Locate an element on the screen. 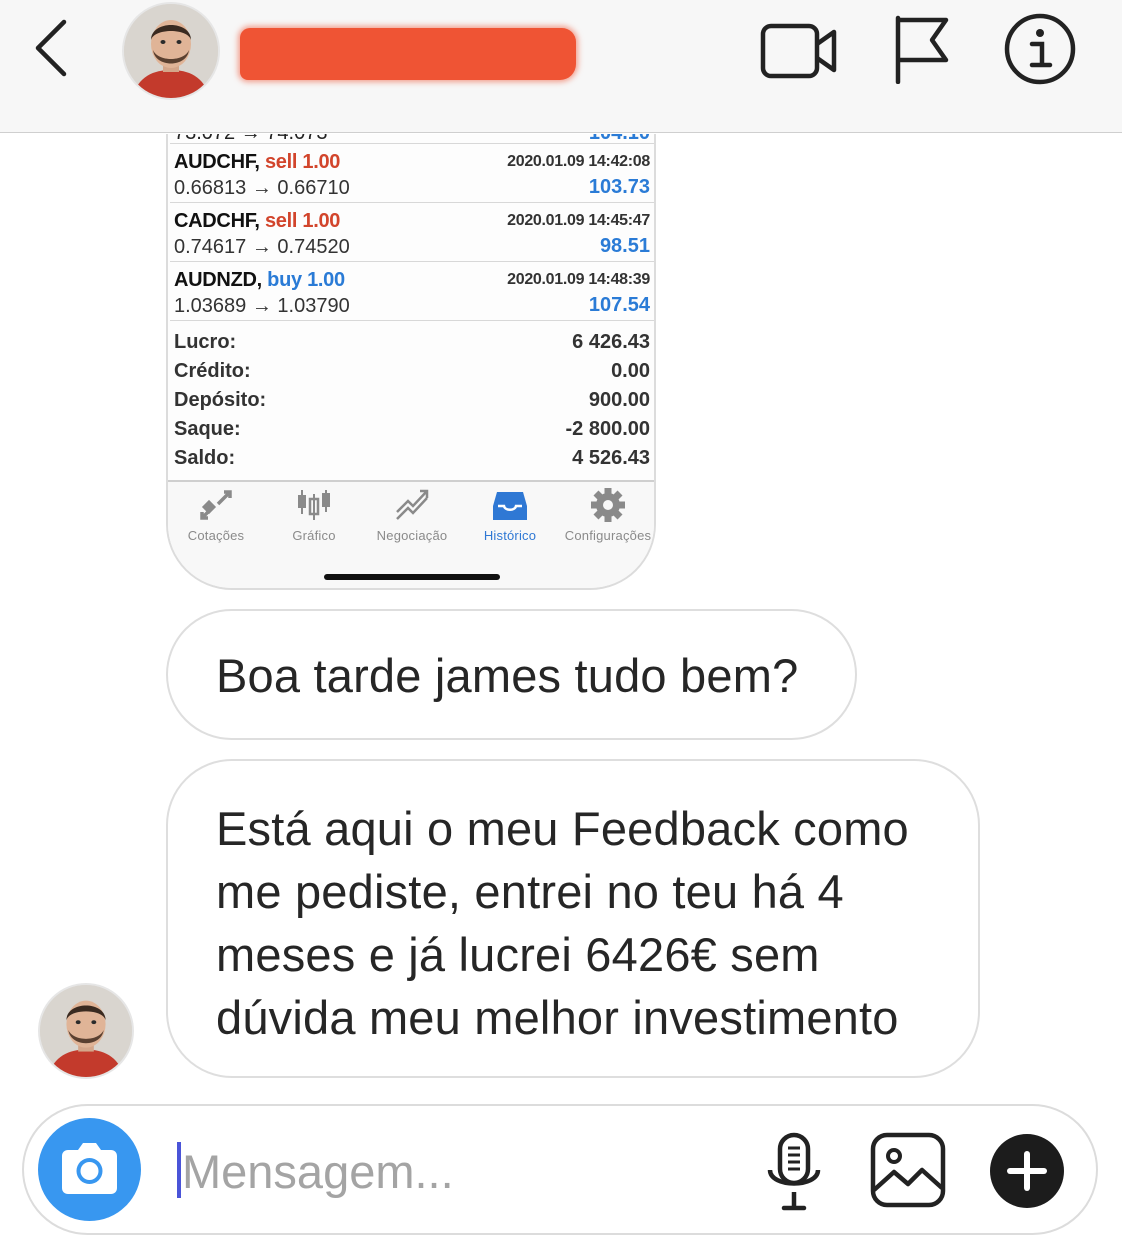  message-line: me pediste, entrei no teu há 4 is located at coordinates (530, 891).